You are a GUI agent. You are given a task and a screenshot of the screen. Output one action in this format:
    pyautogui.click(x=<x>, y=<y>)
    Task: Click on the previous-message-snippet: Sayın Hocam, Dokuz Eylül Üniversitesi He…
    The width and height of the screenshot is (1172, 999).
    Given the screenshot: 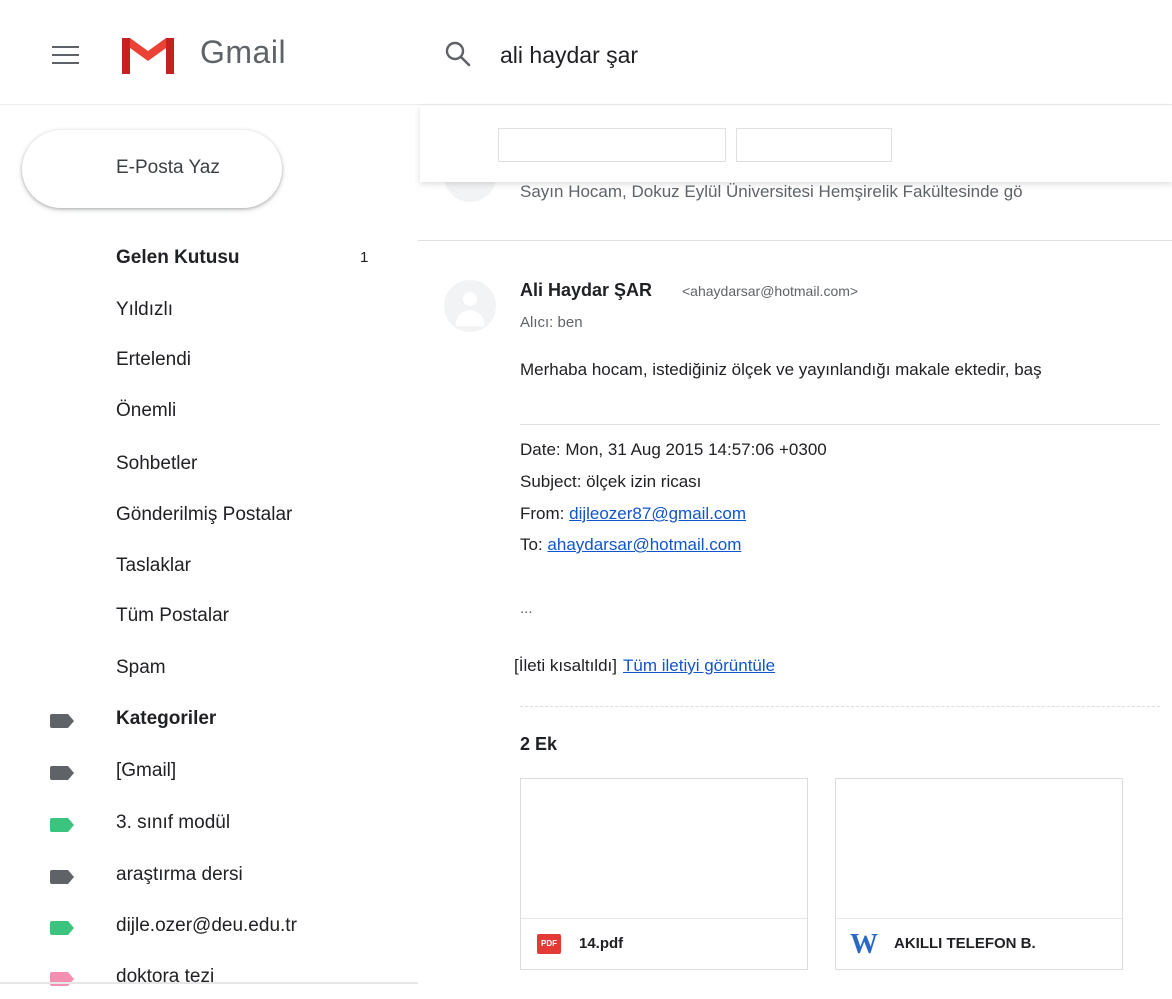 What is the action you would take?
    pyautogui.click(x=771, y=192)
    